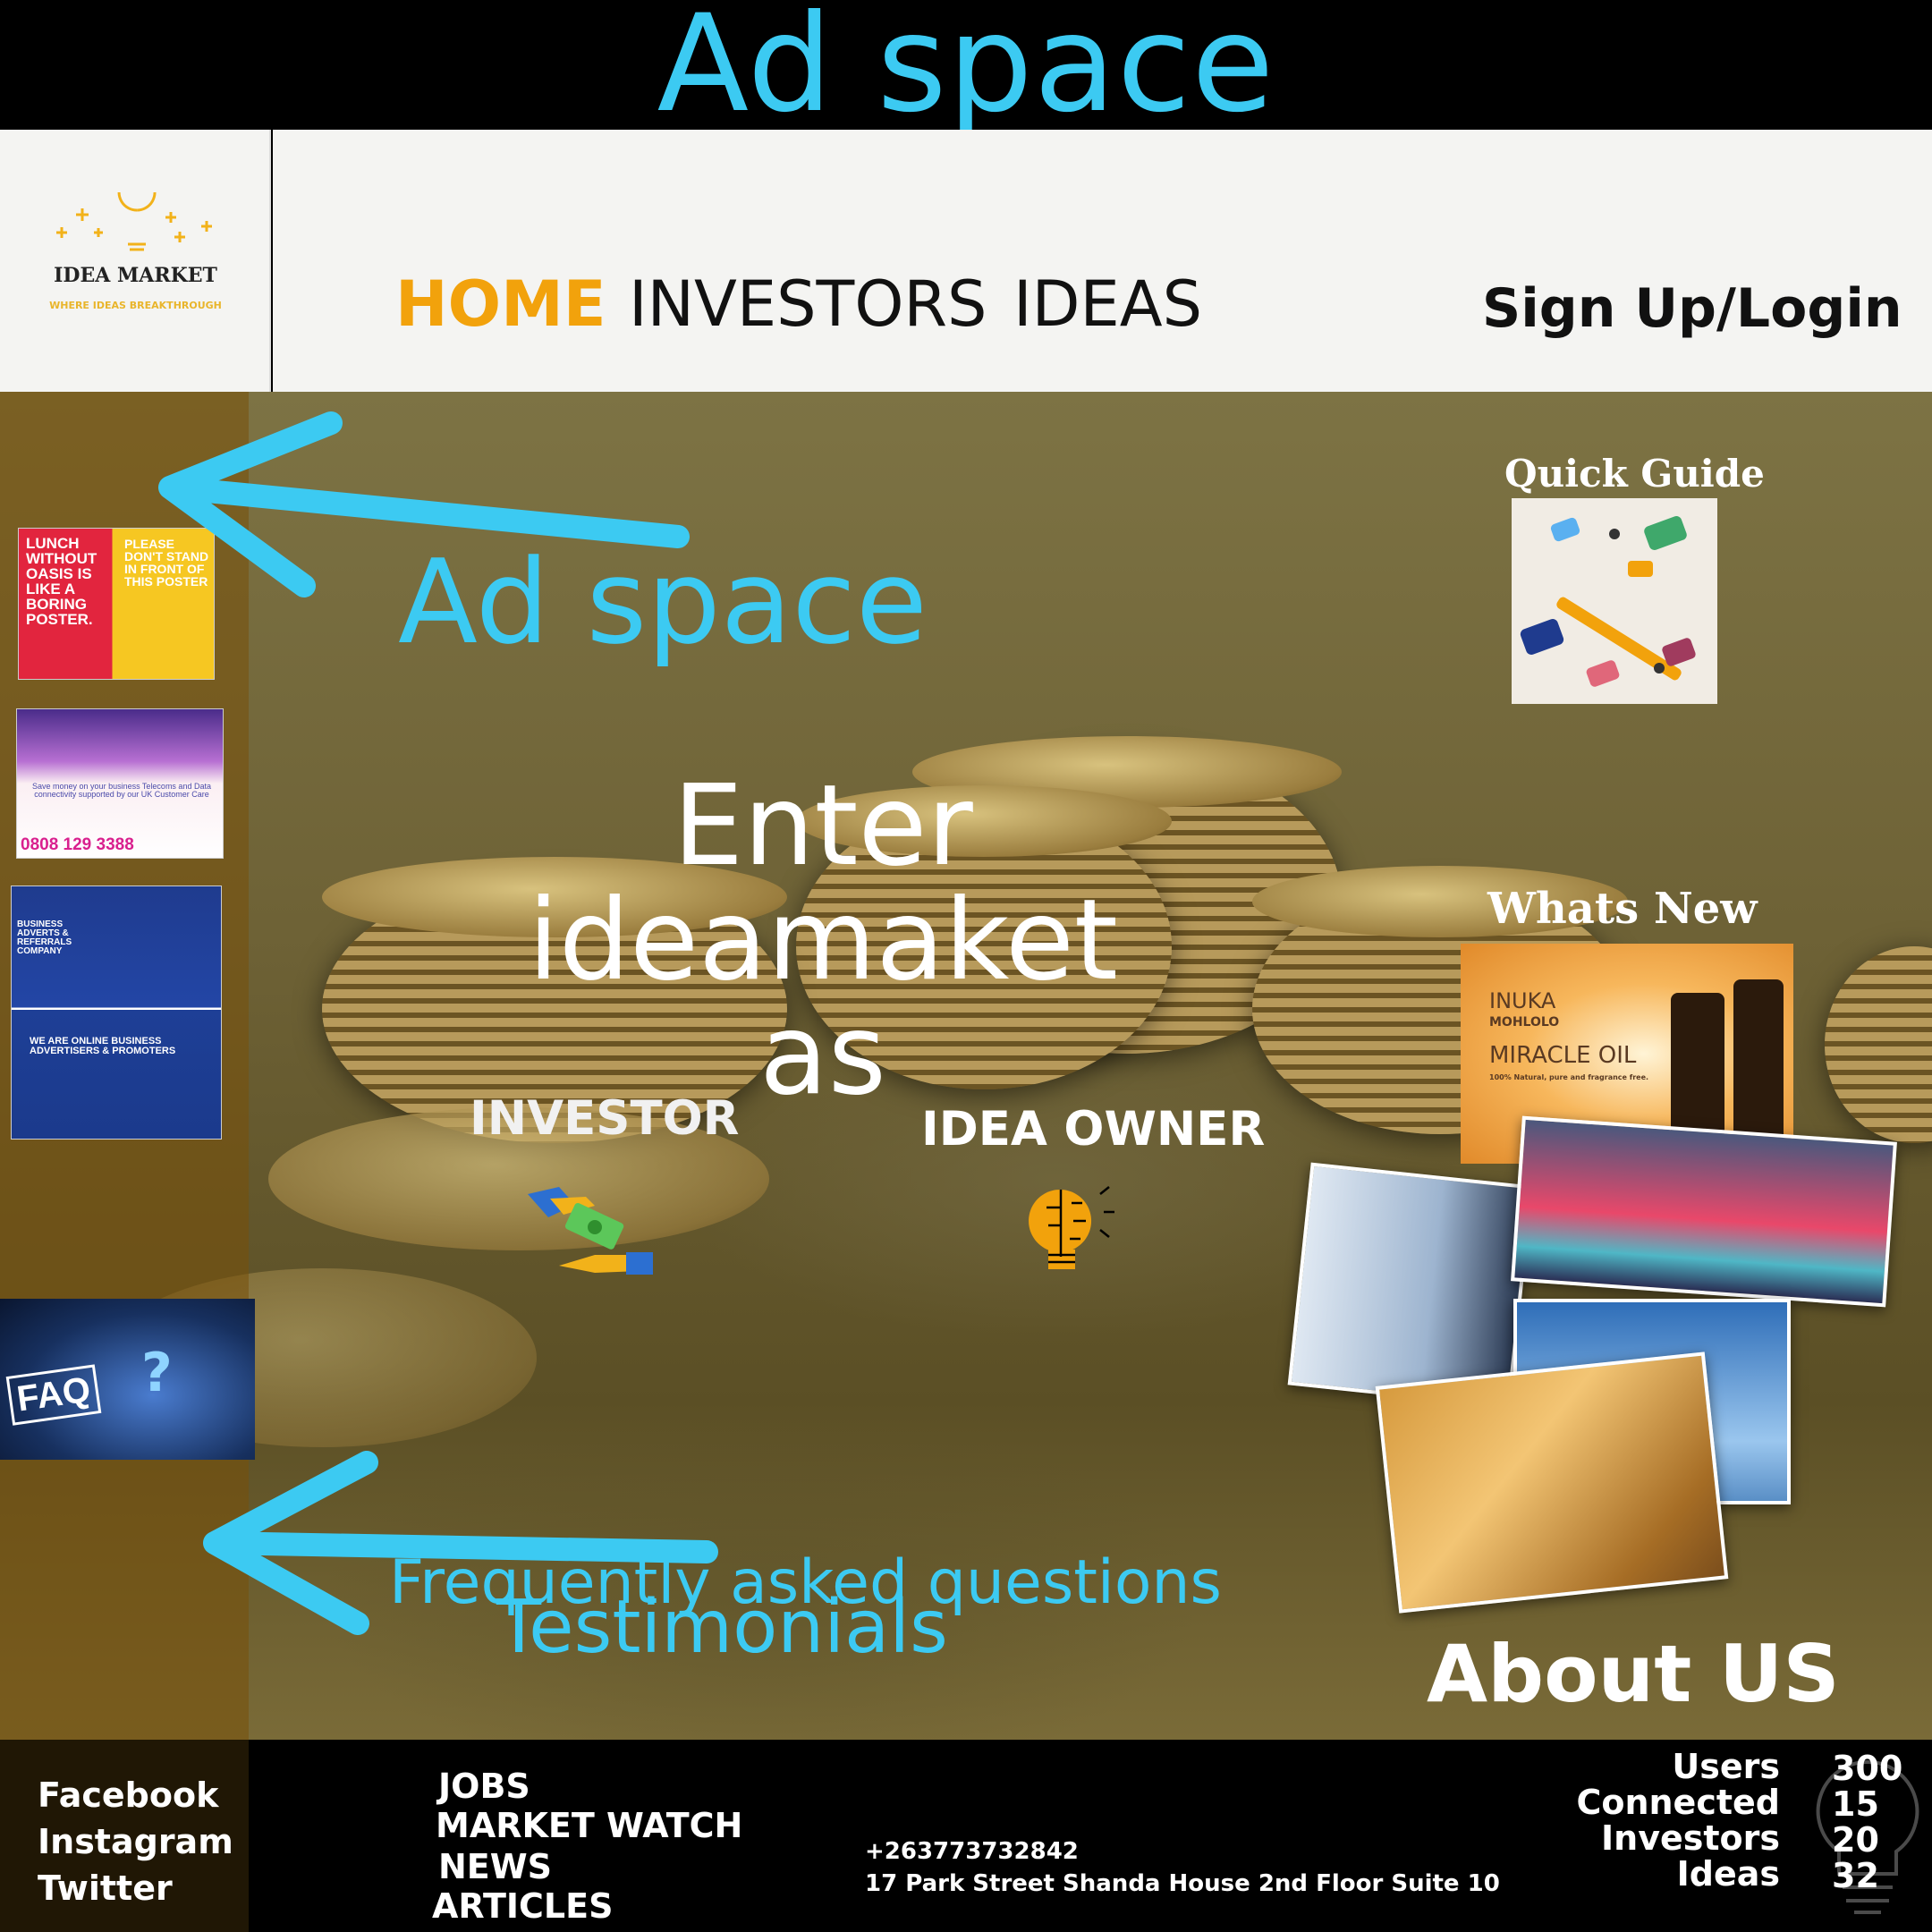  What do you see at coordinates (1107, 304) in the screenshot?
I see `nav-ideas: IDEAS` at bounding box center [1107, 304].